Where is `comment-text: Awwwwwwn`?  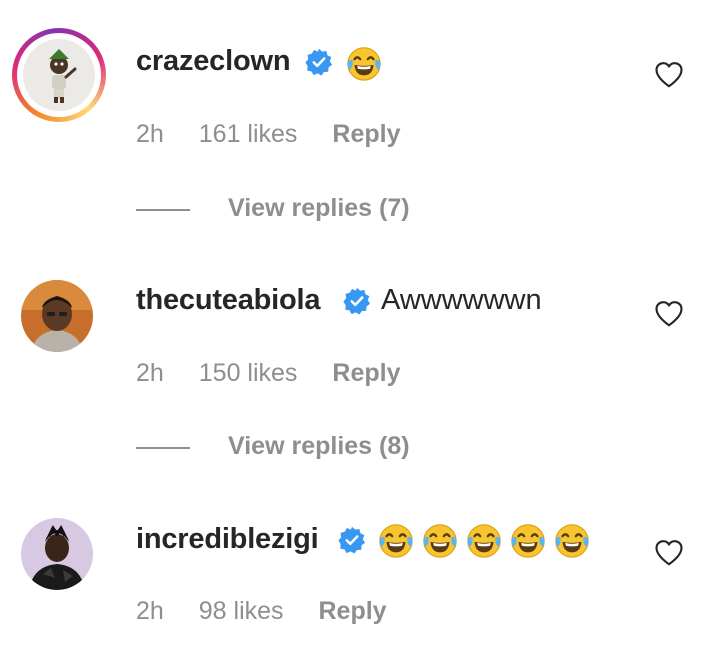
comment-text: Awwwwwwn is located at coordinates (461, 300).